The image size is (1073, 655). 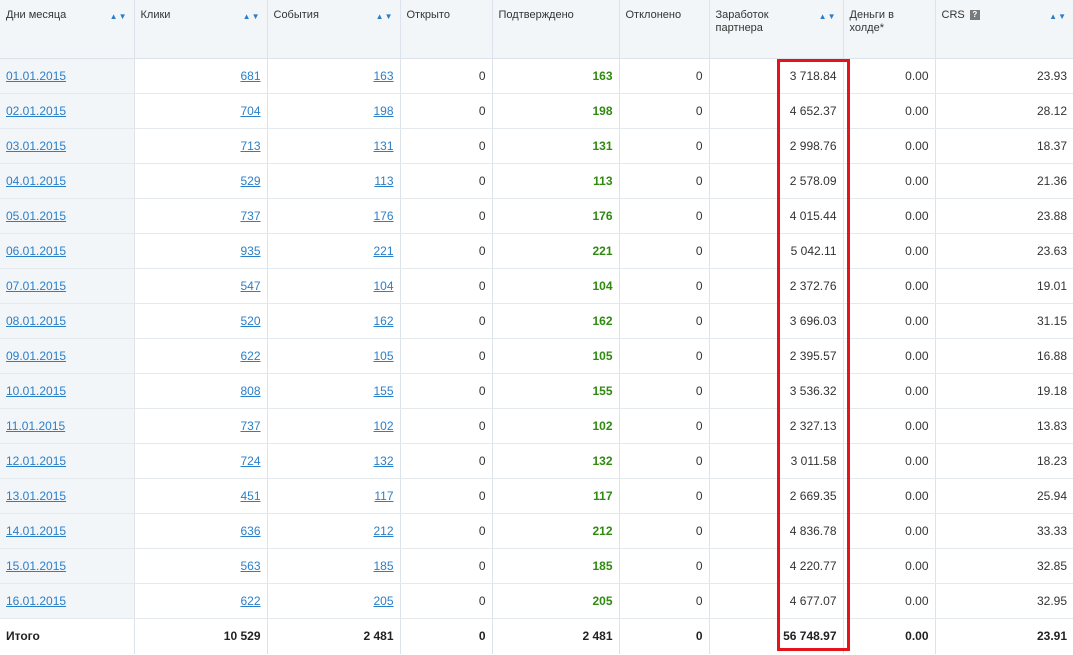 What do you see at coordinates (36, 531) in the screenshot?
I see `date-link: 14.01.2015` at bounding box center [36, 531].